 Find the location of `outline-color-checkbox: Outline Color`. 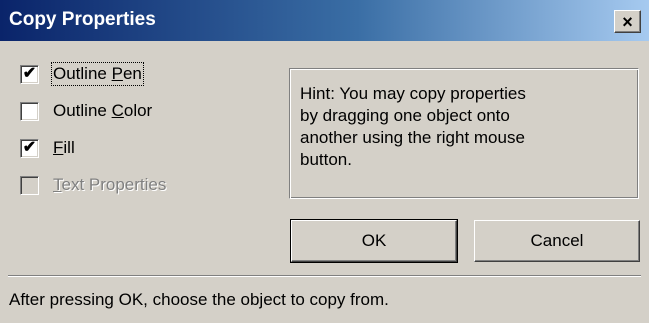

outline-color-checkbox: Outline Color is located at coordinates (86, 111).